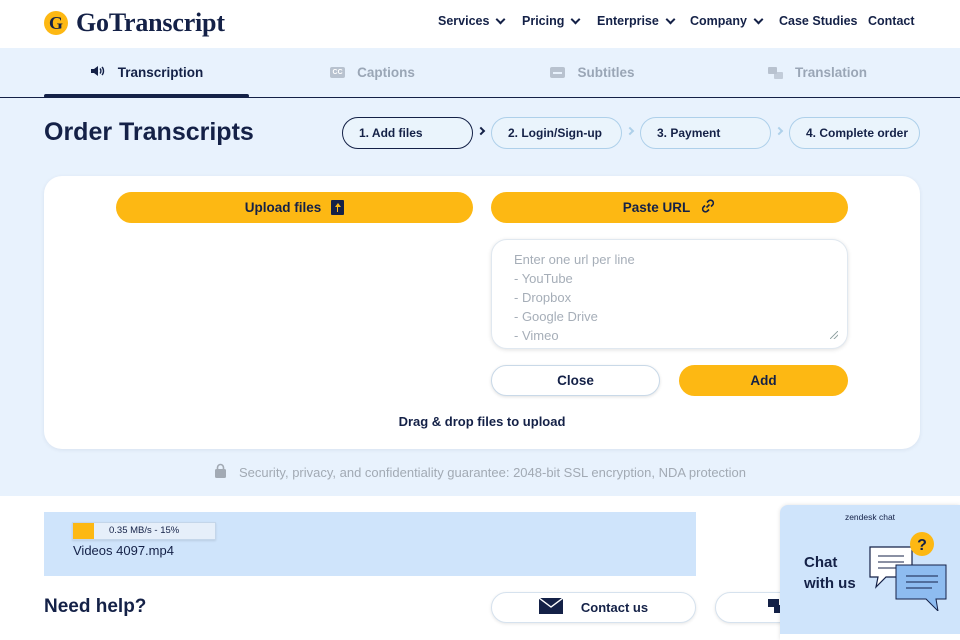 The image size is (960, 640). What do you see at coordinates (220, 472) in the screenshot?
I see `lock-icon` at bounding box center [220, 472].